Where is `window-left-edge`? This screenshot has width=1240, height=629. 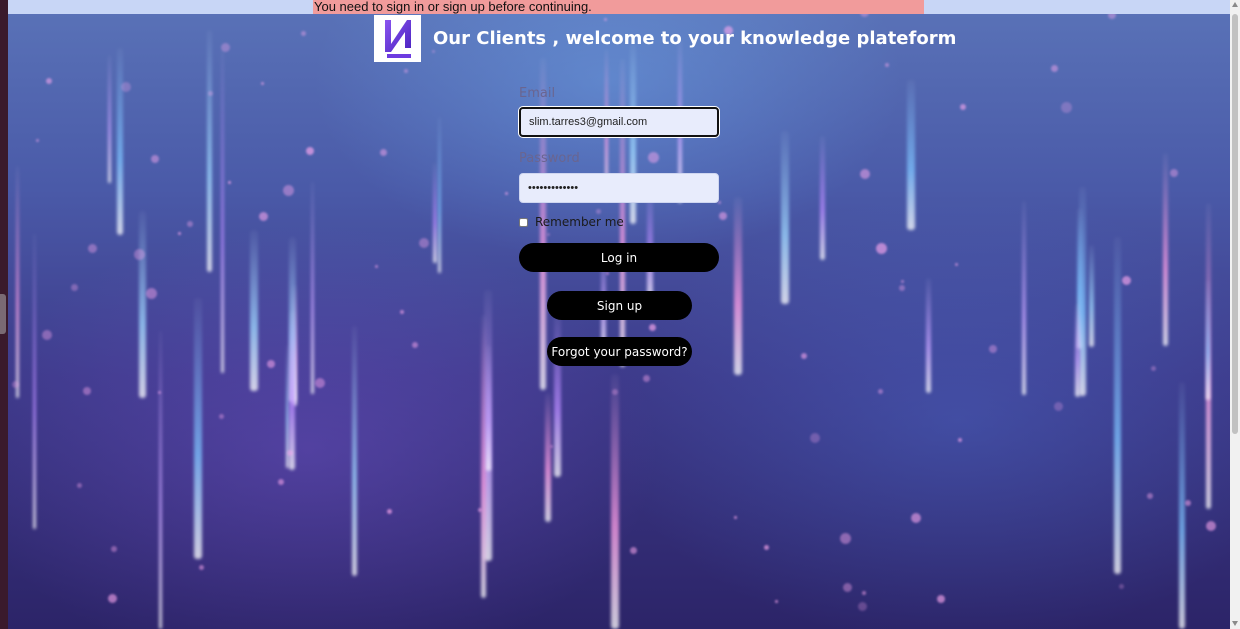
window-left-edge is located at coordinates (4, 314).